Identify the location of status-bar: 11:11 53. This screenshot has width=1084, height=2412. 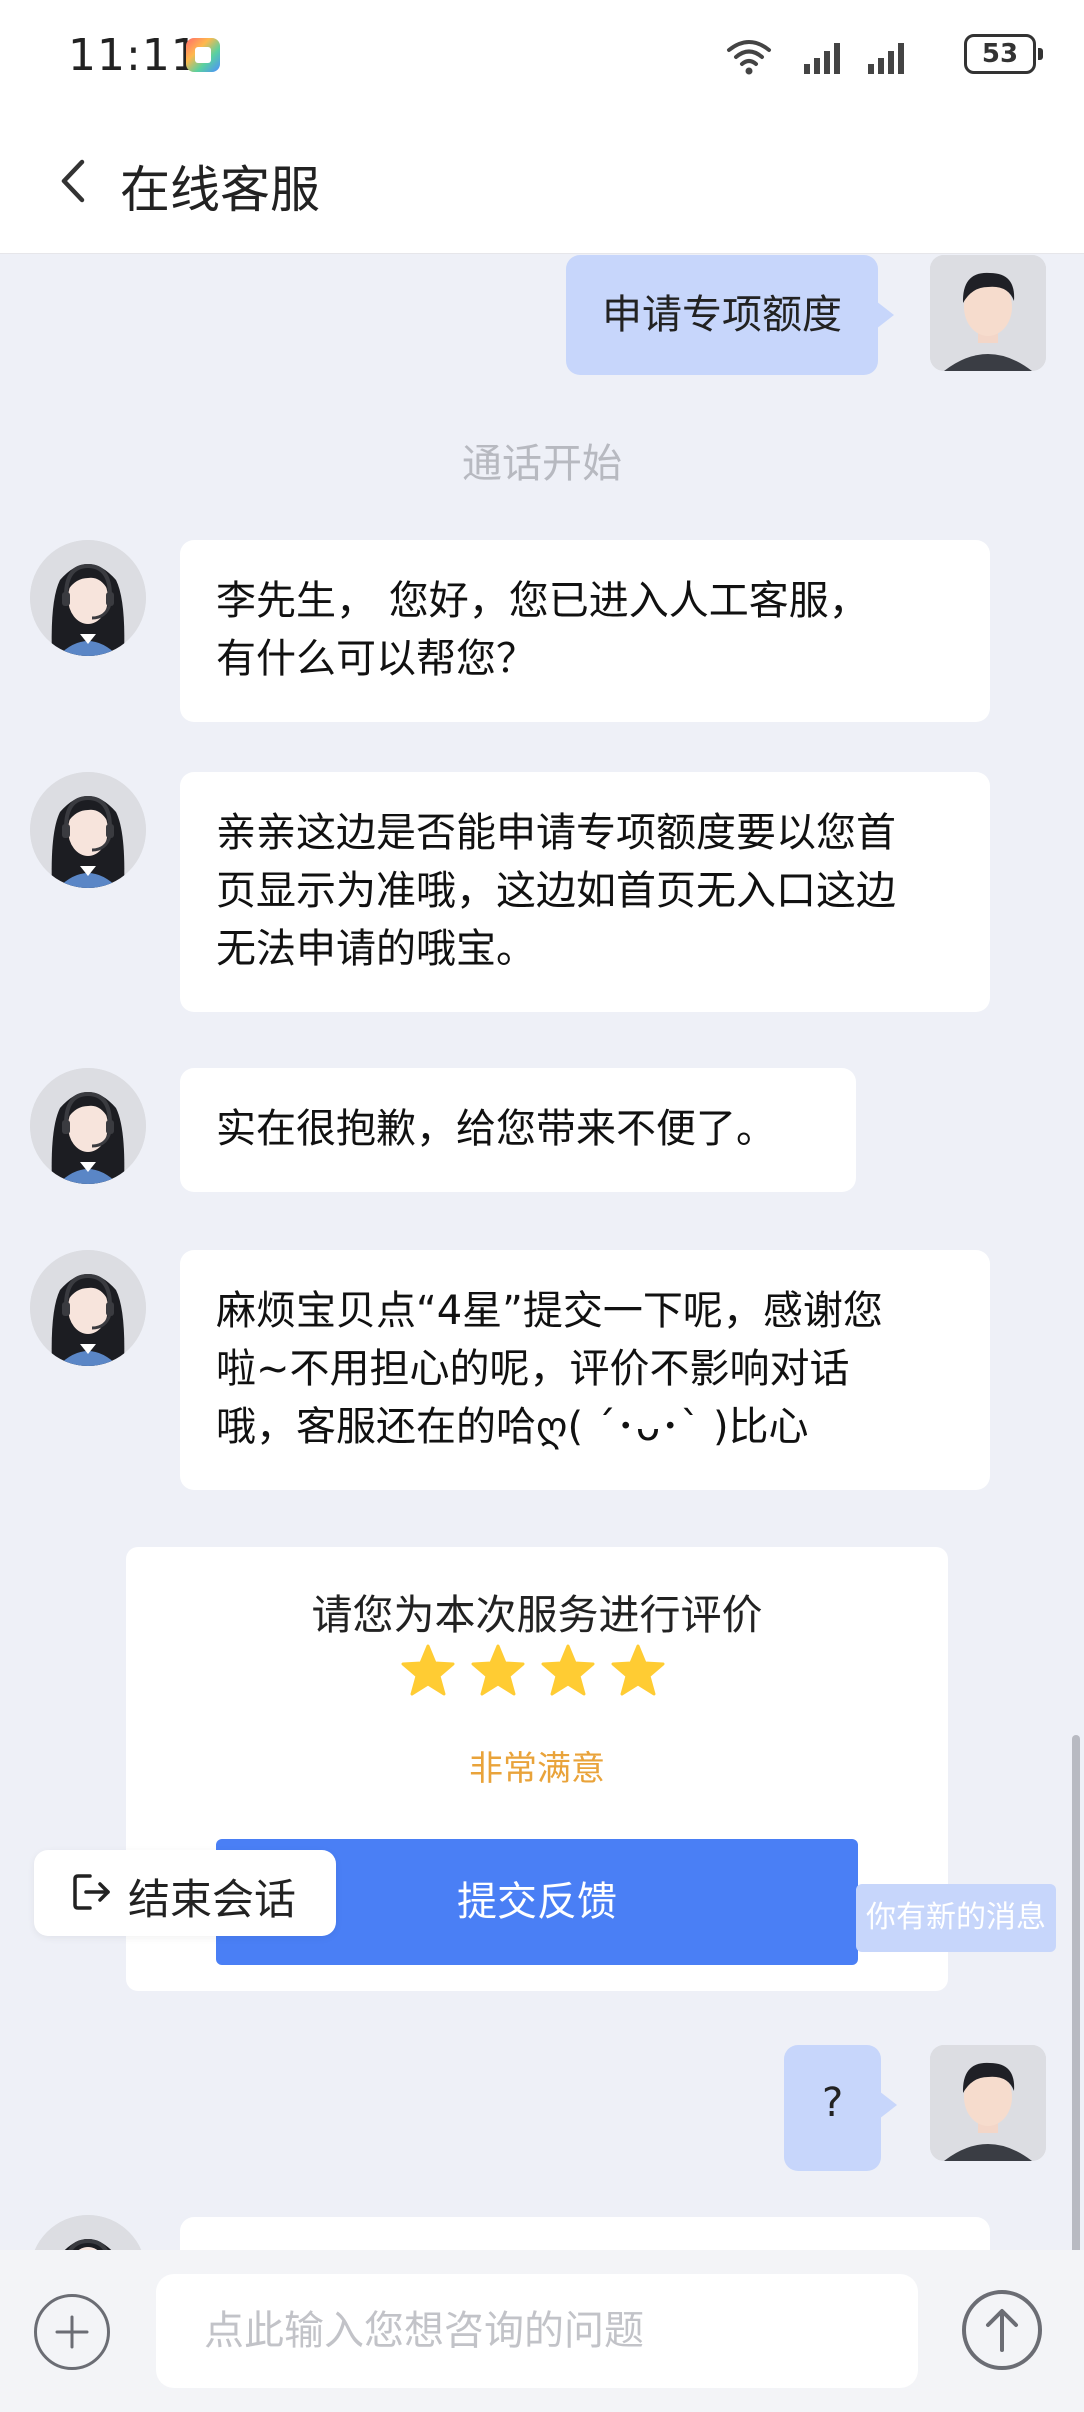
(542, 55).